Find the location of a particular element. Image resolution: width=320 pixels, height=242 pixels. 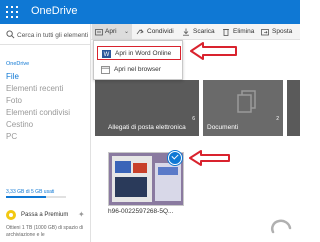

share-label: Condividi is located at coordinates (160, 31).